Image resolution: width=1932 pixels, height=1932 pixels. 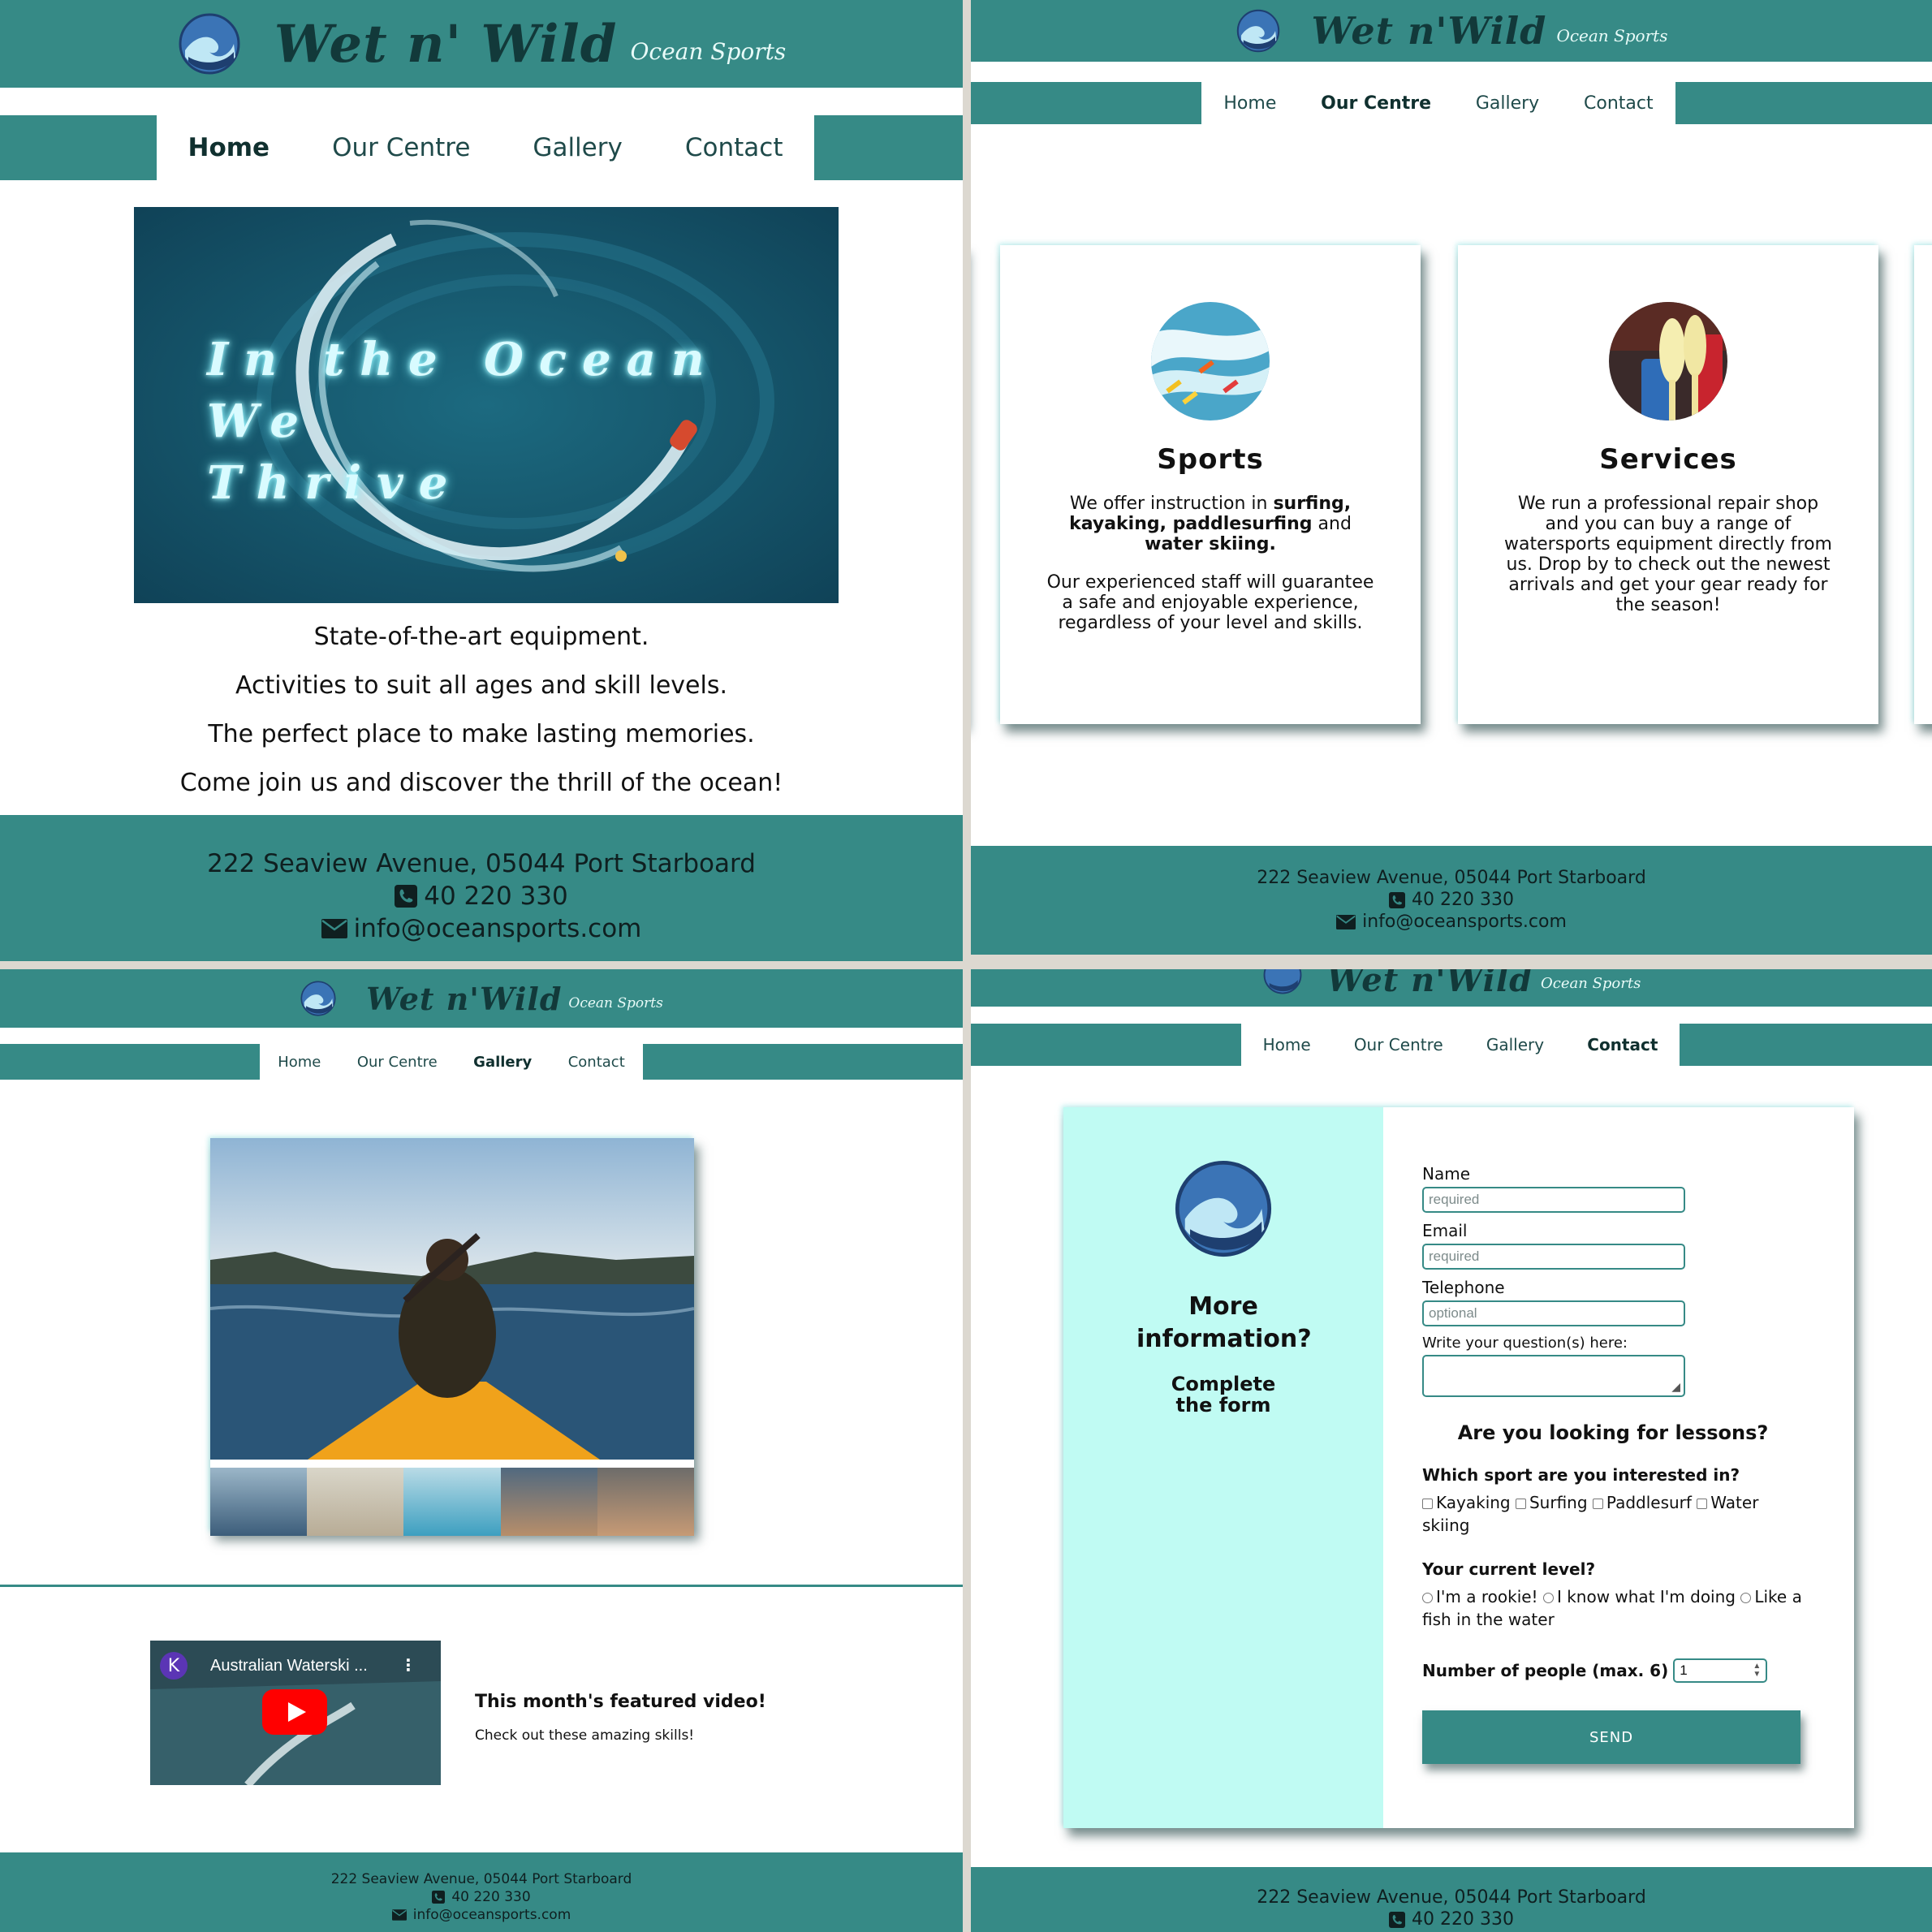 What do you see at coordinates (1553, 1376) in the screenshot?
I see `question-textarea: ◢` at bounding box center [1553, 1376].